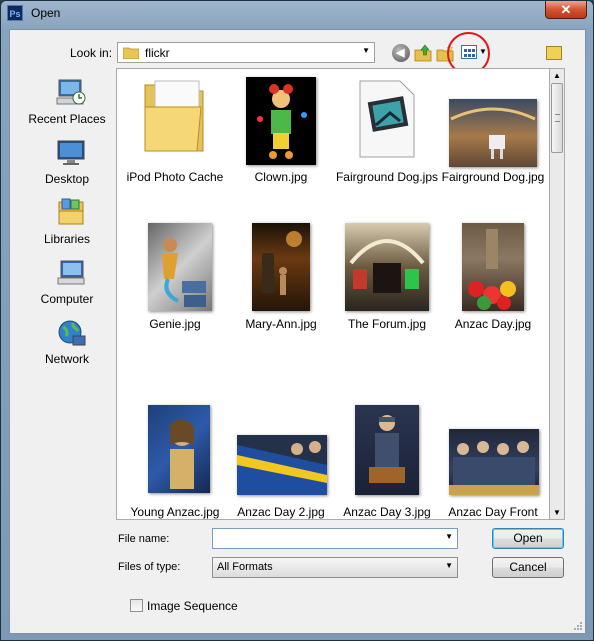 The image size is (594, 641). I want to click on close-button: ✕, so click(566, 10).